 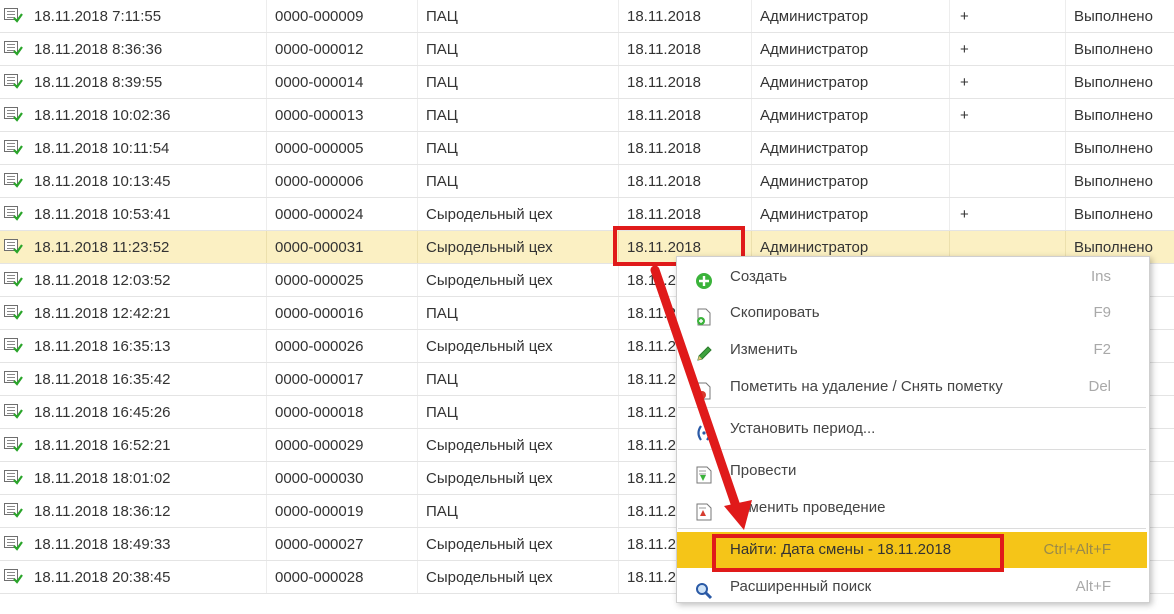 What do you see at coordinates (1102, 312) in the screenshot?
I see `menu-item-copy-shortcut: F9` at bounding box center [1102, 312].